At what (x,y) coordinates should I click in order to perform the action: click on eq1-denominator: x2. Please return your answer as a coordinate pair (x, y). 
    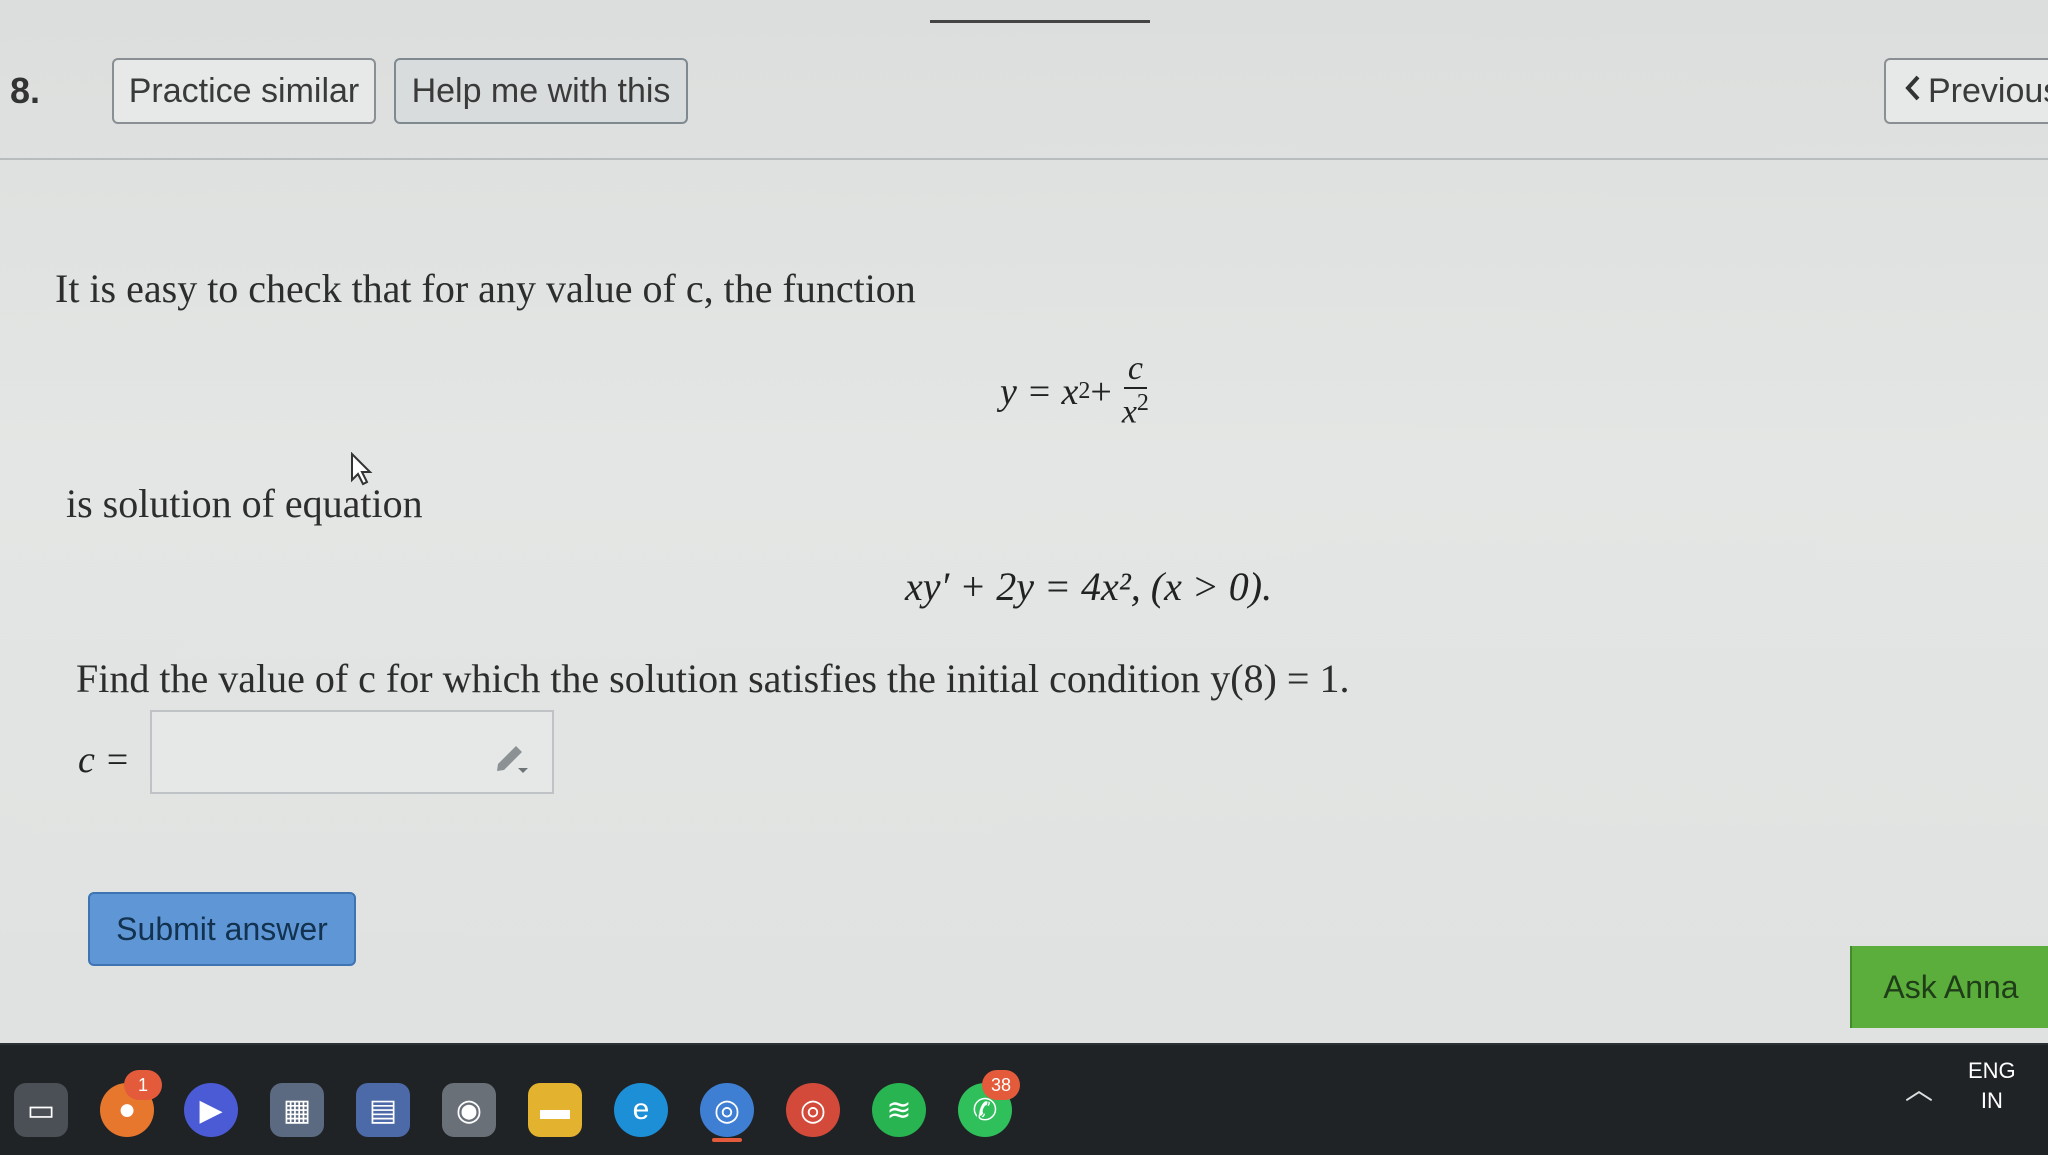
    Looking at the image, I should click on (1135, 411).